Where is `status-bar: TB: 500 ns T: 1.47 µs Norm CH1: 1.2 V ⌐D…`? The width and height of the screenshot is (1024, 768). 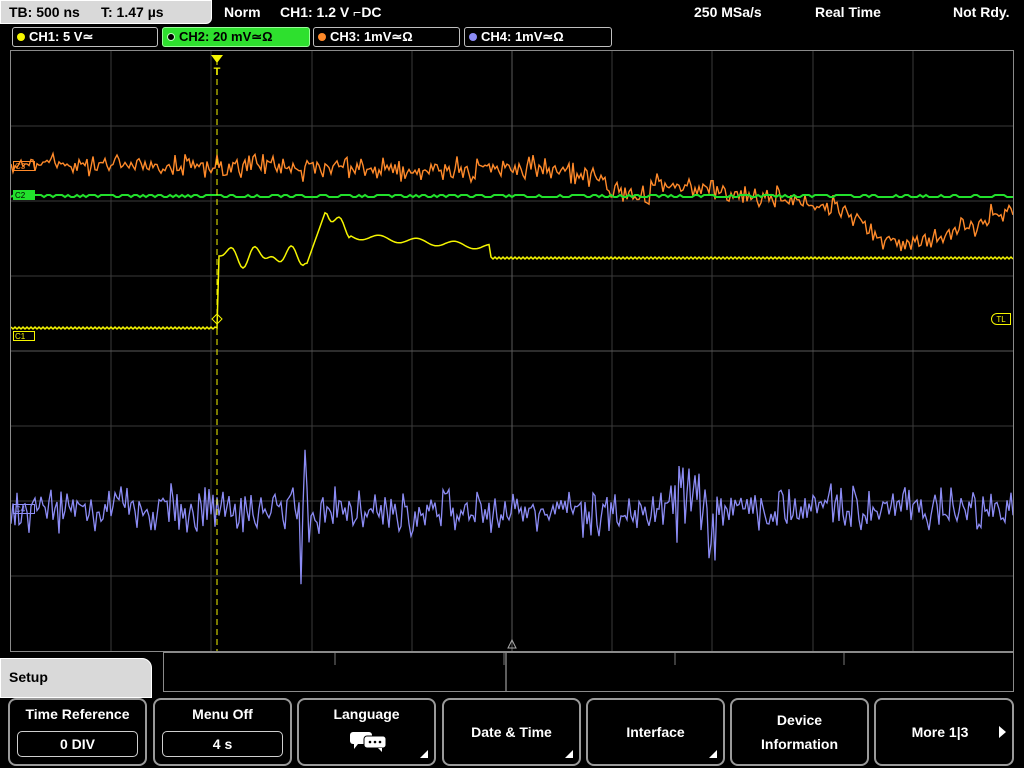 status-bar: TB: 500 ns T: 1.47 µs Norm CH1: 1.2 V ⌐D… is located at coordinates (512, 13).